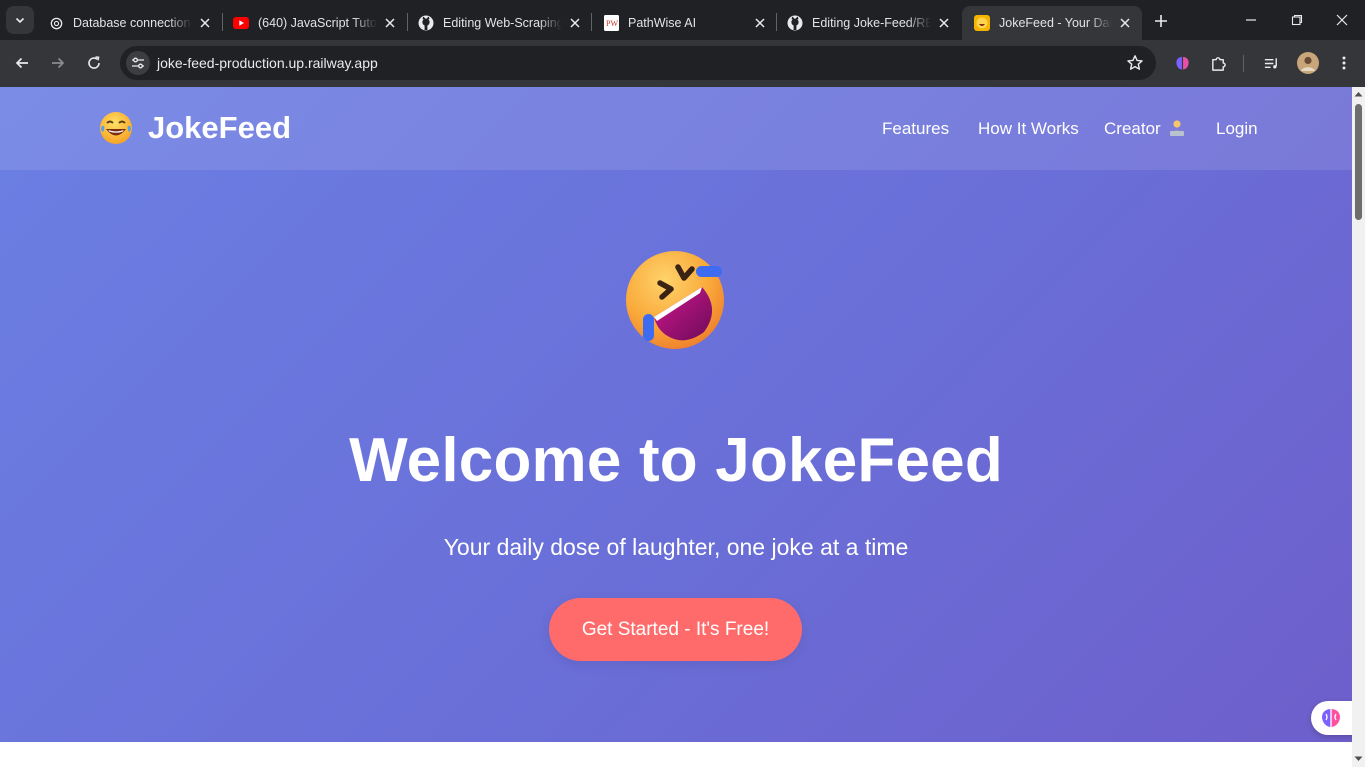 This screenshot has width=1365, height=767. Describe the element at coordinates (675, 300) in the screenshot. I see `rolling-on-floor-laughing-icon` at that location.